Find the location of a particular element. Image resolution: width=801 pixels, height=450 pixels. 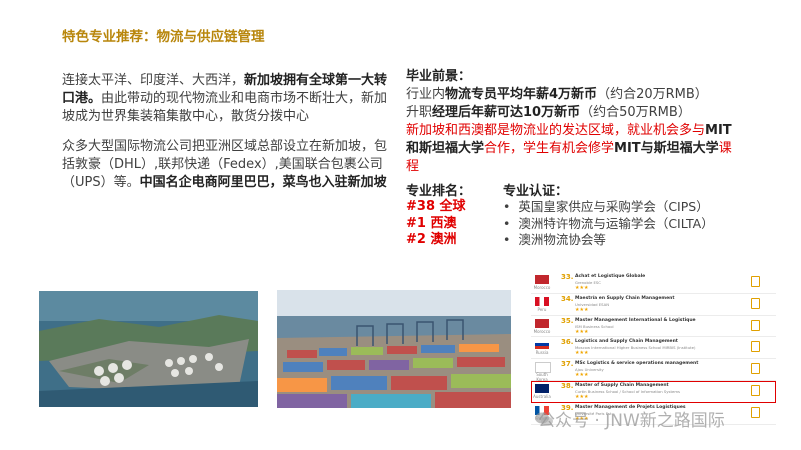

certification-item: • 澳洲特许物流与运输学会（CILTA） is located at coordinates (608, 223).